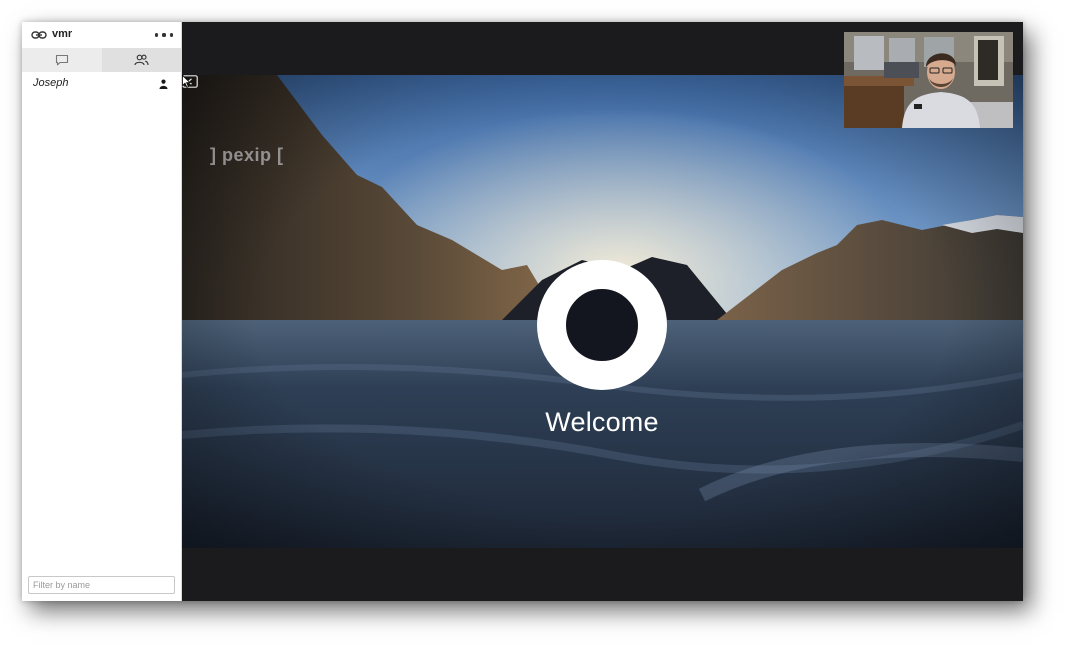 The height and width of the screenshot is (656, 1078). I want to click on tab-participants, so click(141, 60).